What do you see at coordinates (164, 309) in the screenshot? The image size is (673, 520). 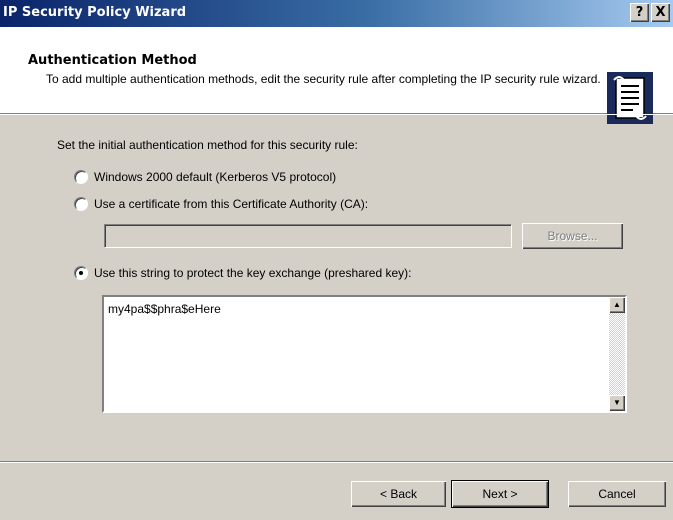 I see `preshared-key-text: my4pa$$phra$eHere` at bounding box center [164, 309].